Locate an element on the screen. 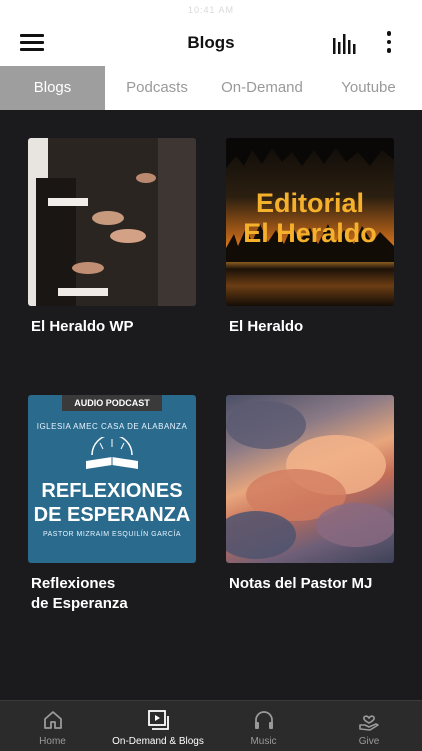 Image resolution: width=422 pixels, height=751 pixels. nav-label: Give is located at coordinates (369, 741).